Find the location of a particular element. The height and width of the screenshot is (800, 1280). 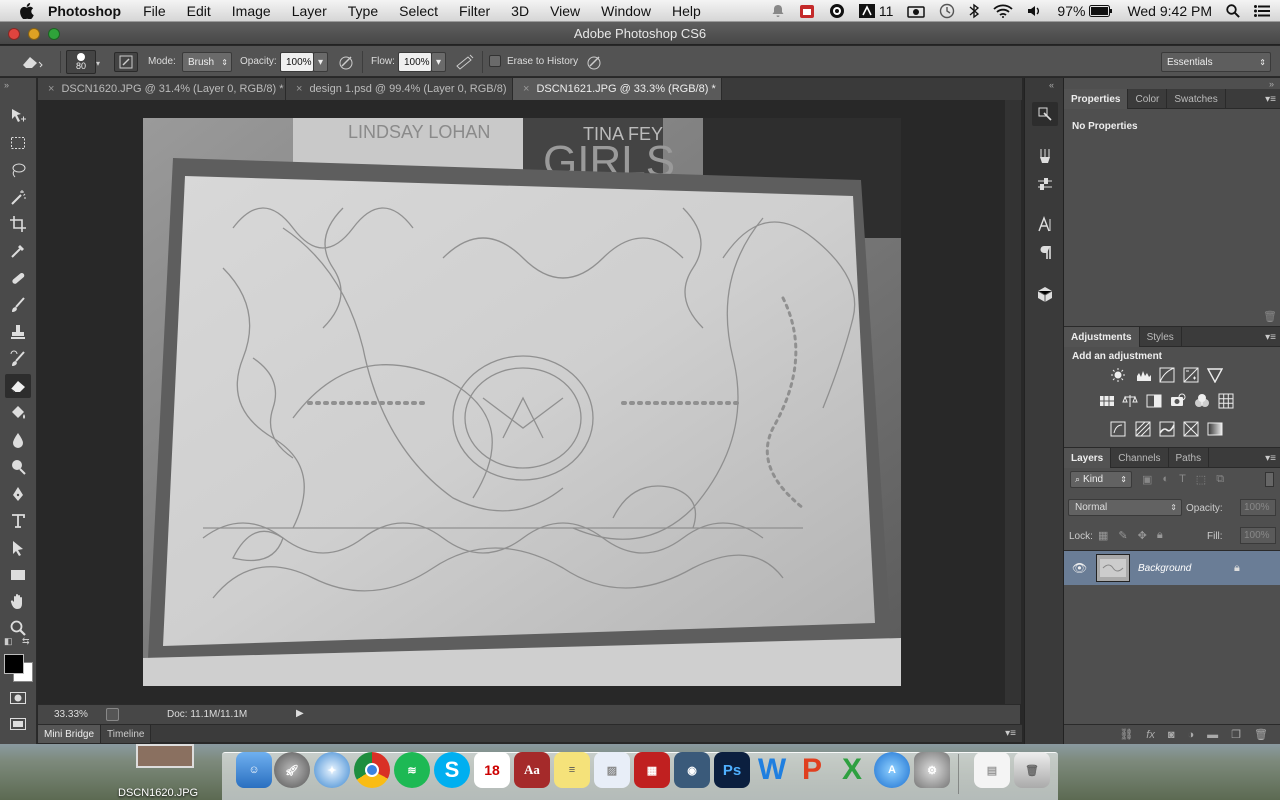

powerpoint-icon: P is located at coordinates (812, 770).